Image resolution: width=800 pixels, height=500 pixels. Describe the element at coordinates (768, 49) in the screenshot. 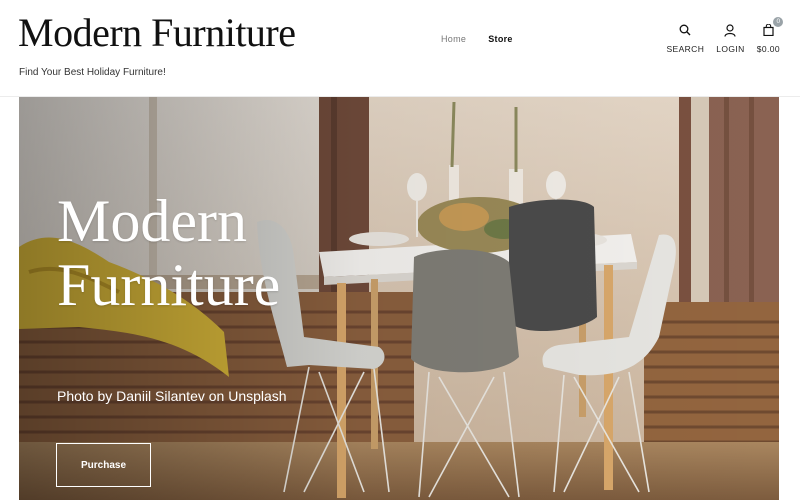

I see `cart-total: $0.00` at that location.